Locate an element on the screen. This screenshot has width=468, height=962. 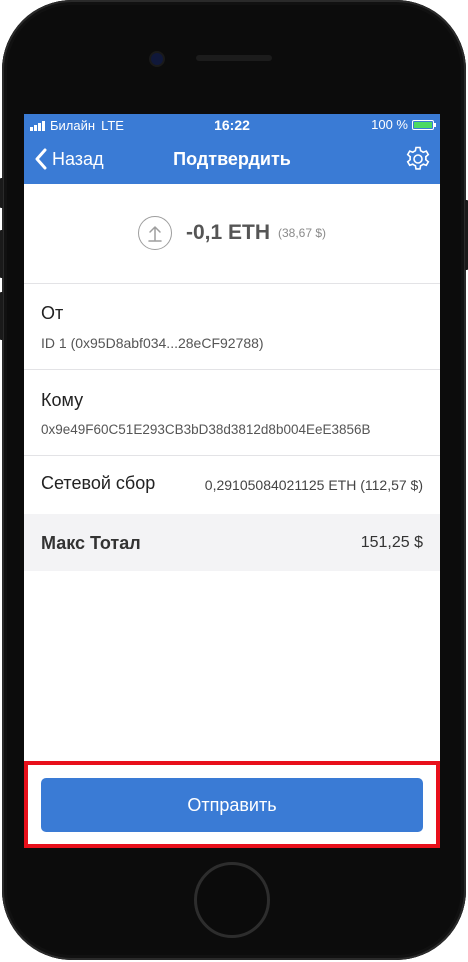
navigation-bar: Назад Подтвердить is located at coordinates (232, 160).